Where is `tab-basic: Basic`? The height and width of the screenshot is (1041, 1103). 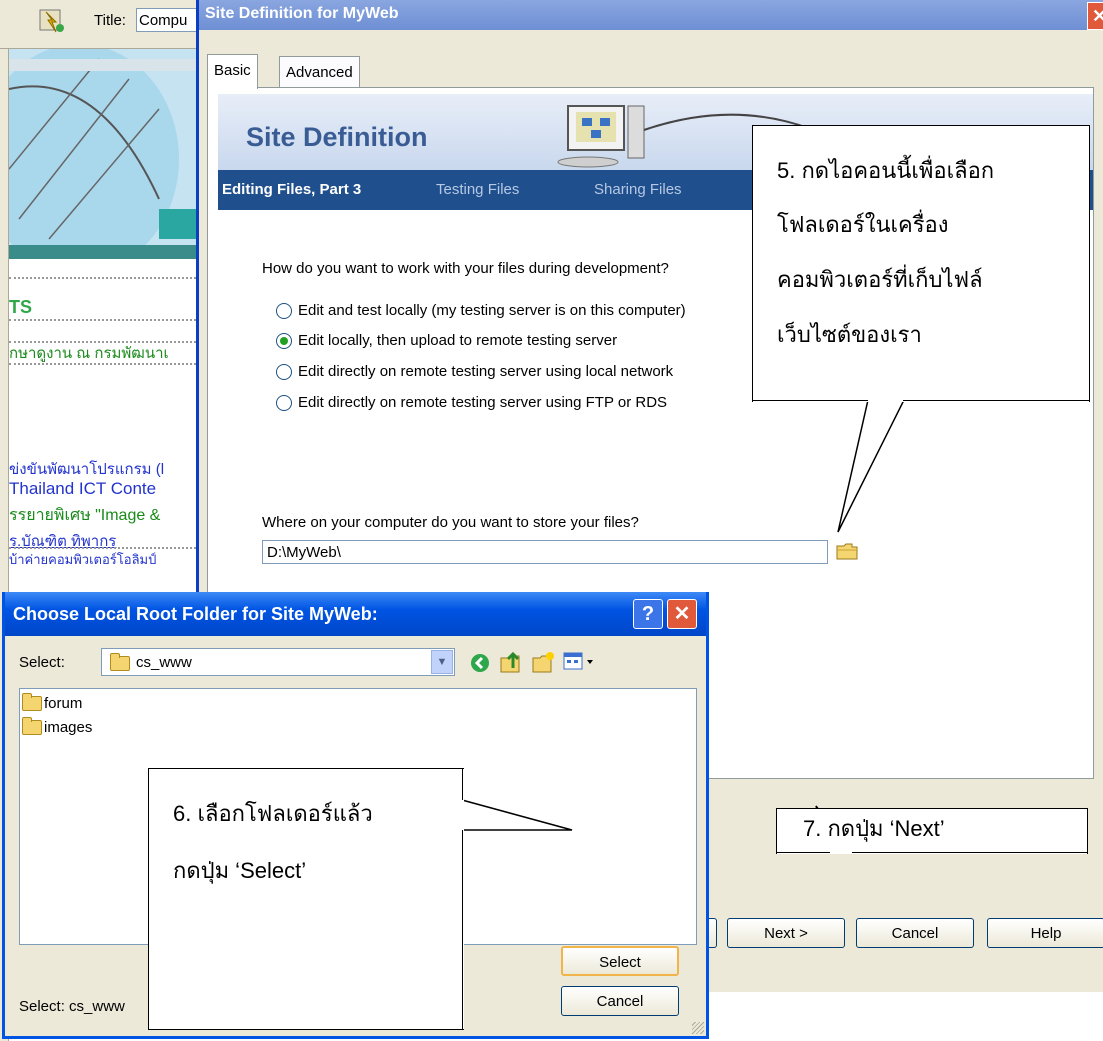 tab-basic: Basic is located at coordinates (232, 71).